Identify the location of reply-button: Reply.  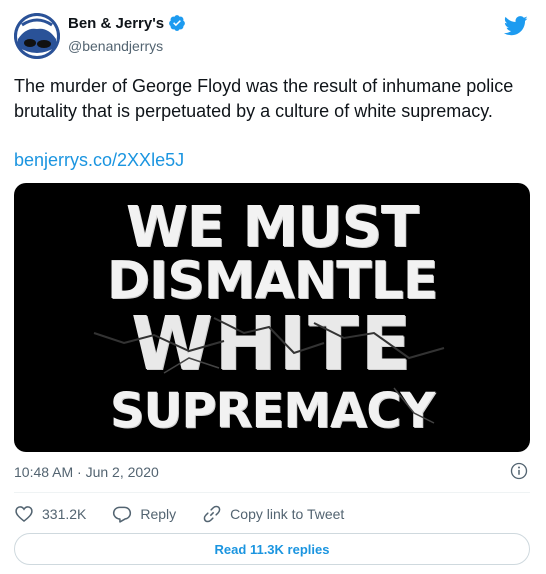
(144, 514).